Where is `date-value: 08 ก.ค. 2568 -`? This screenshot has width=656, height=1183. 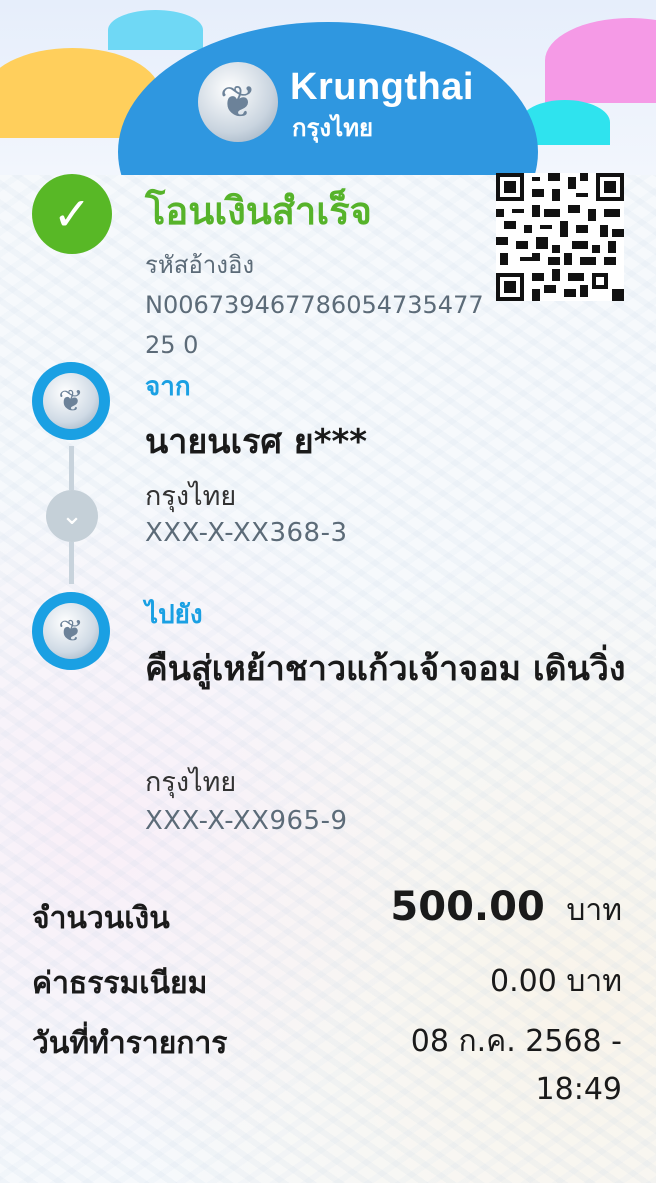
date-value: 08 ก.ค. 2568 - is located at coordinates (516, 1041).